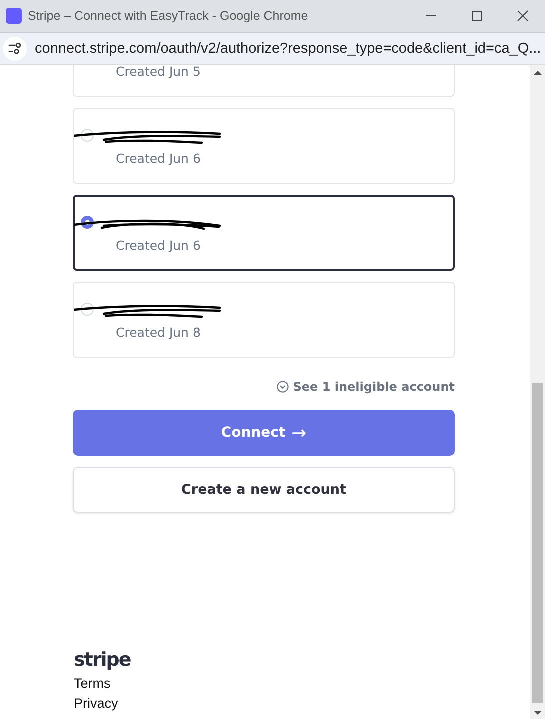 The width and height of the screenshot is (545, 719). What do you see at coordinates (283, 387) in the screenshot?
I see `chevron-down-icon` at bounding box center [283, 387].